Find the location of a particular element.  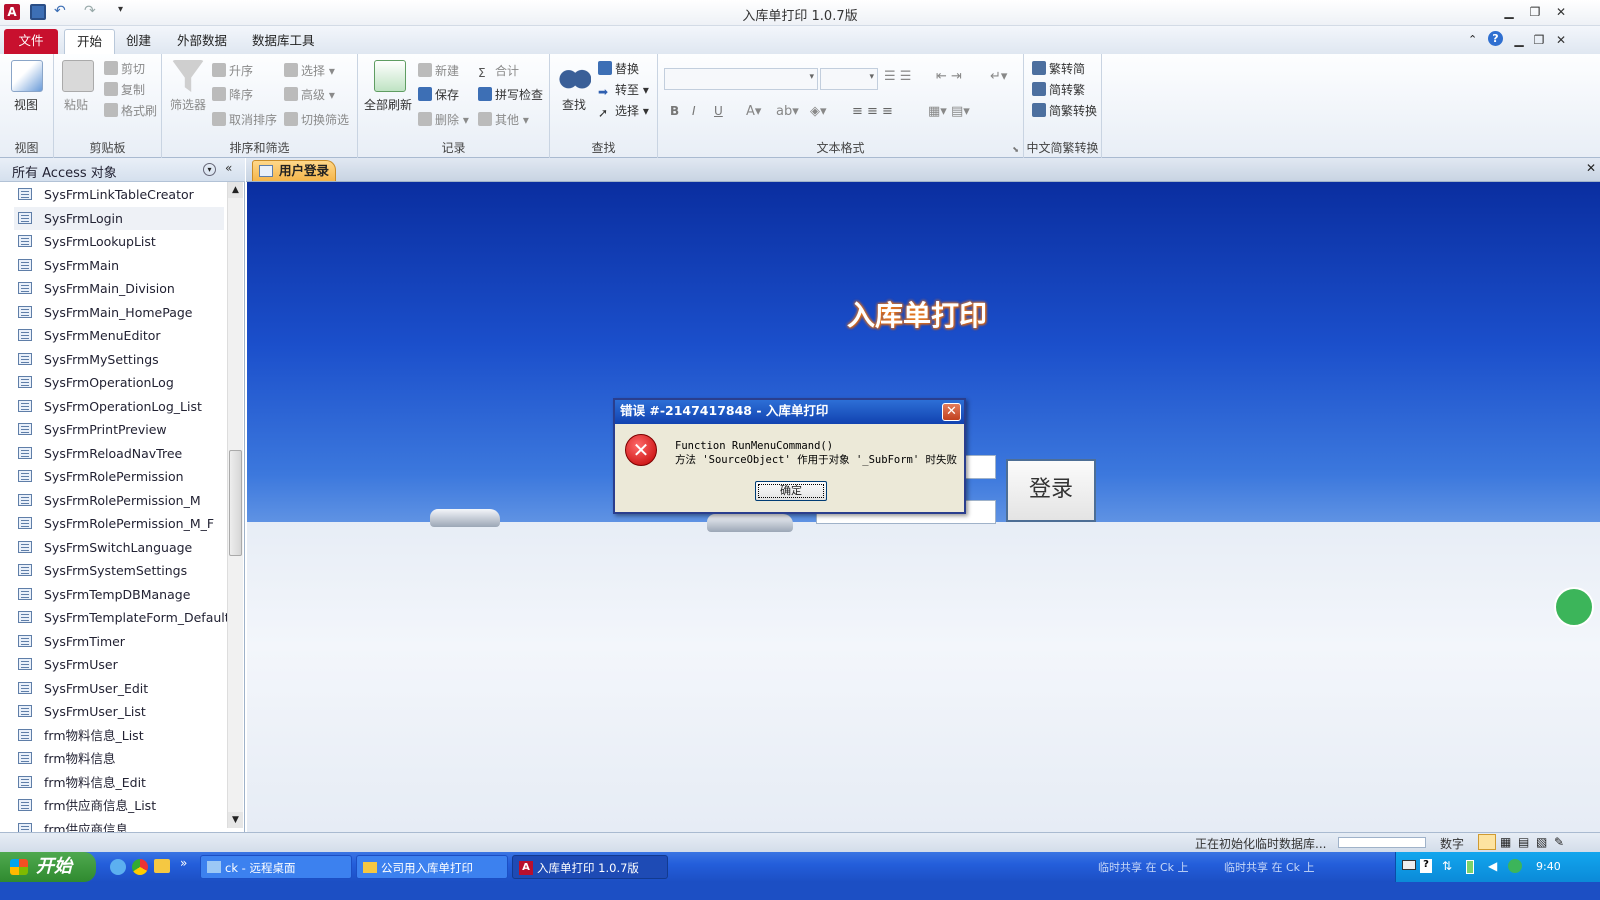

speaker-icon: ◀ is located at coordinates (1492, 866).